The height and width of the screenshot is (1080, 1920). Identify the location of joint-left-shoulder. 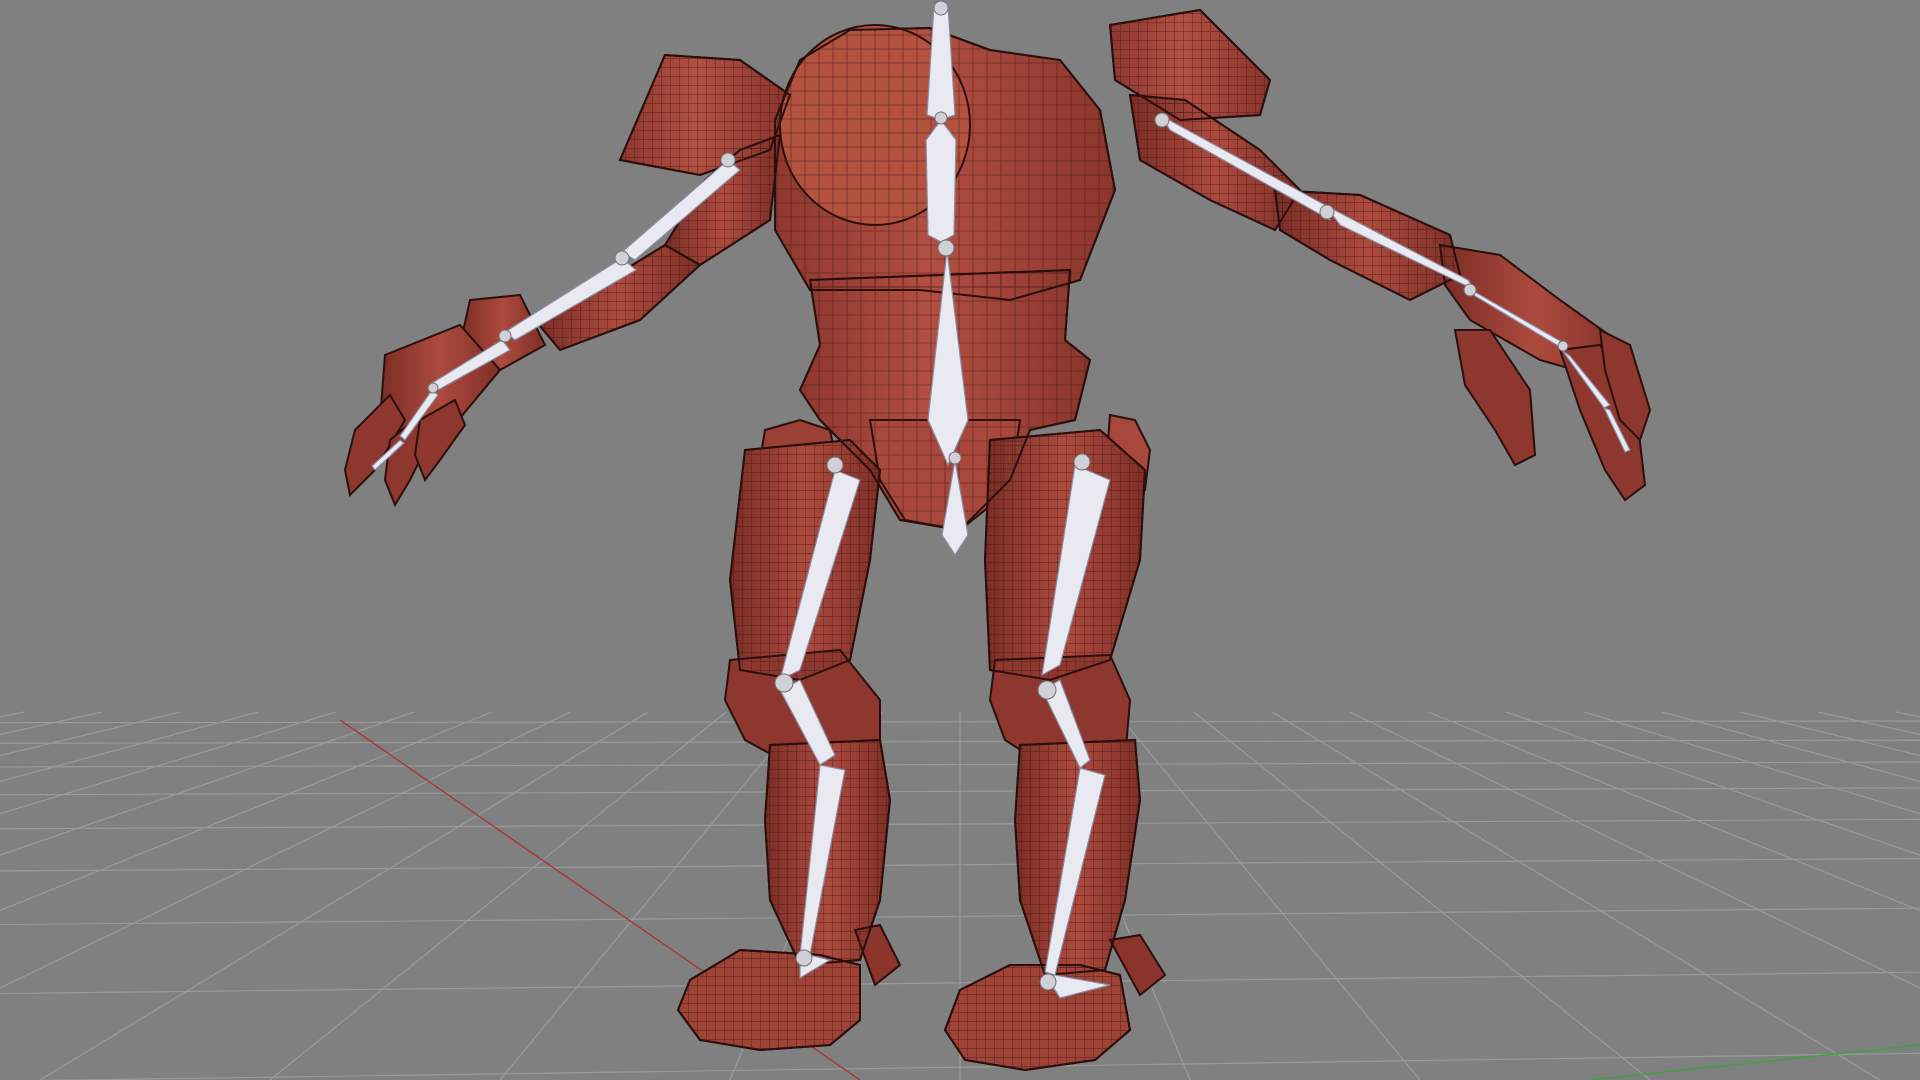
(728, 160).